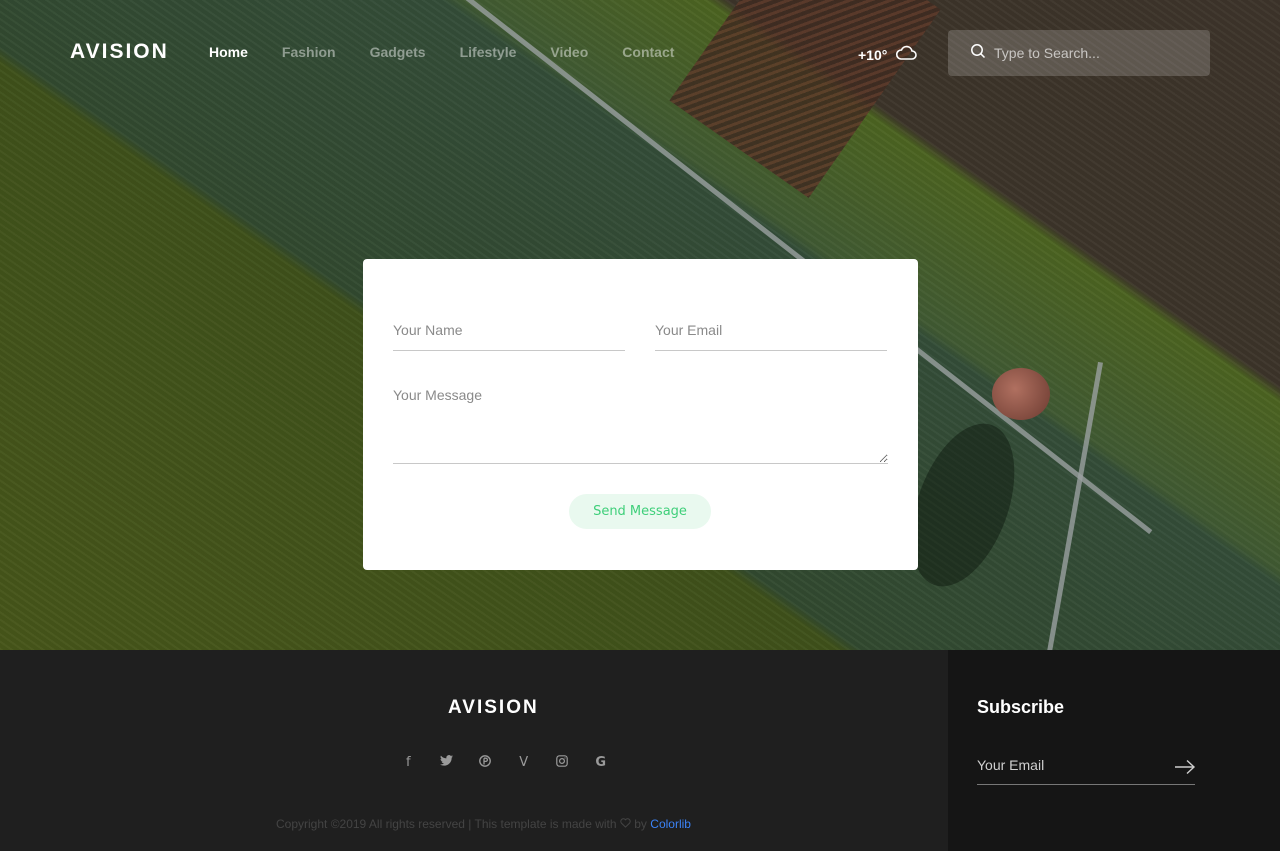 Image resolution: width=1280 pixels, height=851 pixels. What do you see at coordinates (228, 52) in the screenshot?
I see `nav-home: Home` at bounding box center [228, 52].